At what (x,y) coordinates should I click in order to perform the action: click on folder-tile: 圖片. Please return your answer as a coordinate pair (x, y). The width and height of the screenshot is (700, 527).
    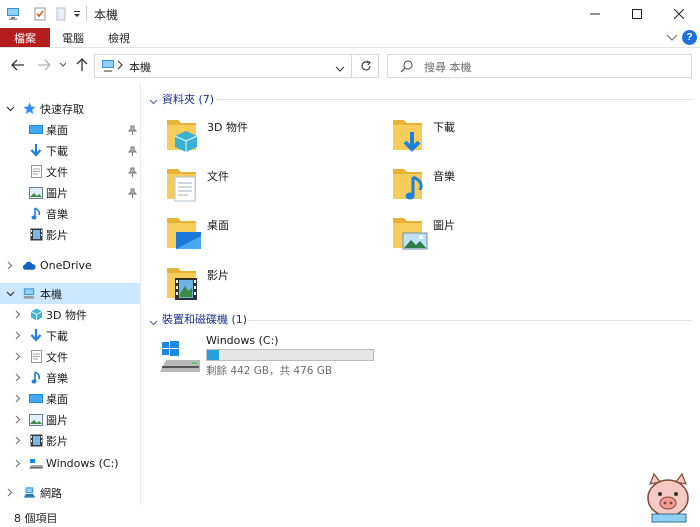
    Looking at the image, I should click on (492, 238).